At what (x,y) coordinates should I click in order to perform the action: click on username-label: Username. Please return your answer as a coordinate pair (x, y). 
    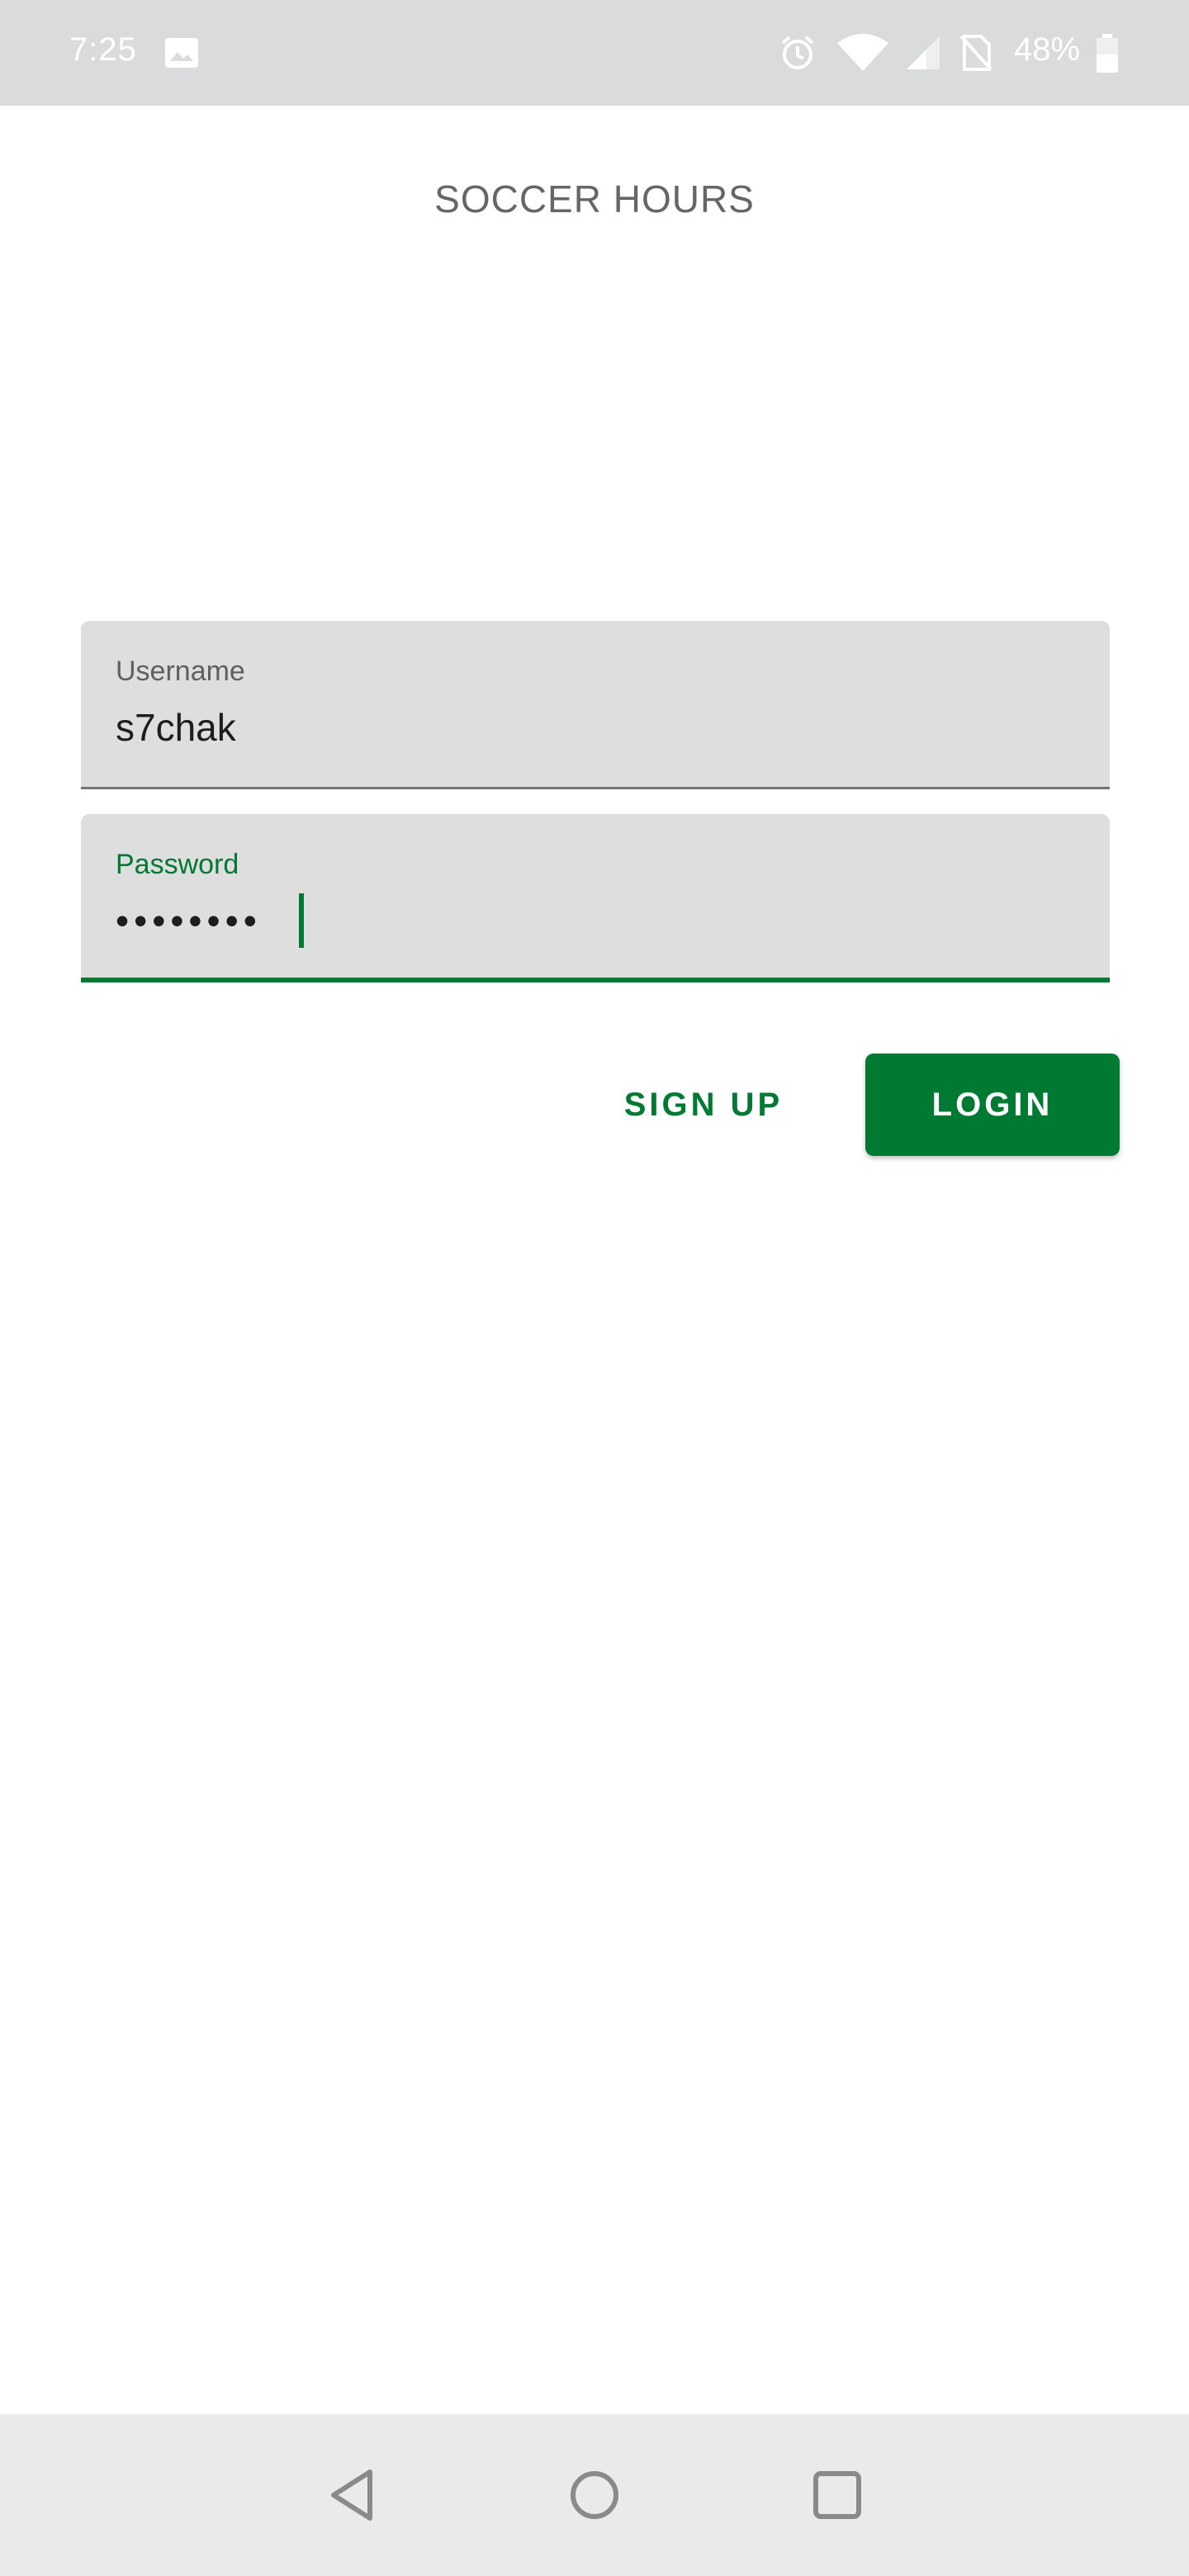
    Looking at the image, I should click on (180, 671).